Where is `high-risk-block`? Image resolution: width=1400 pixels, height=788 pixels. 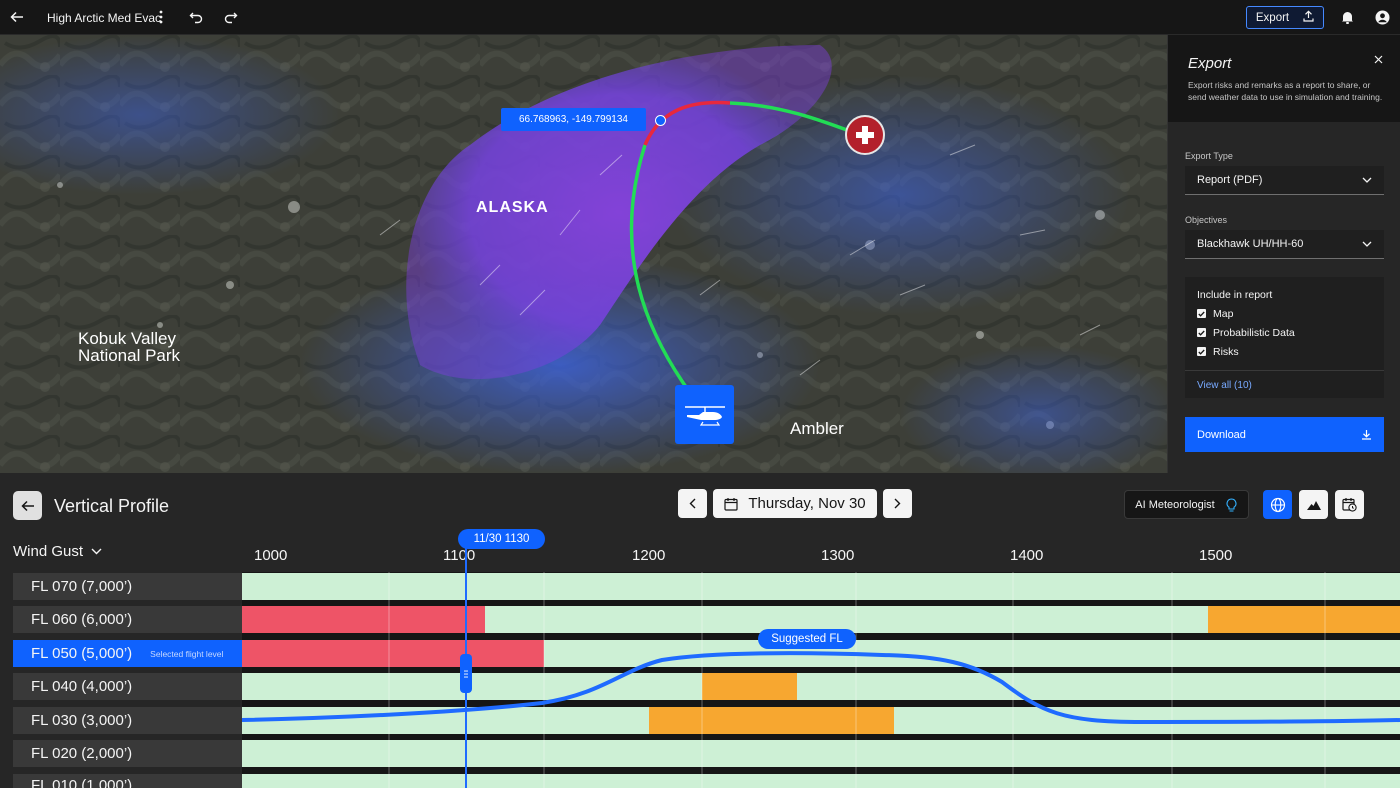 high-risk-block is located at coordinates (363, 619).